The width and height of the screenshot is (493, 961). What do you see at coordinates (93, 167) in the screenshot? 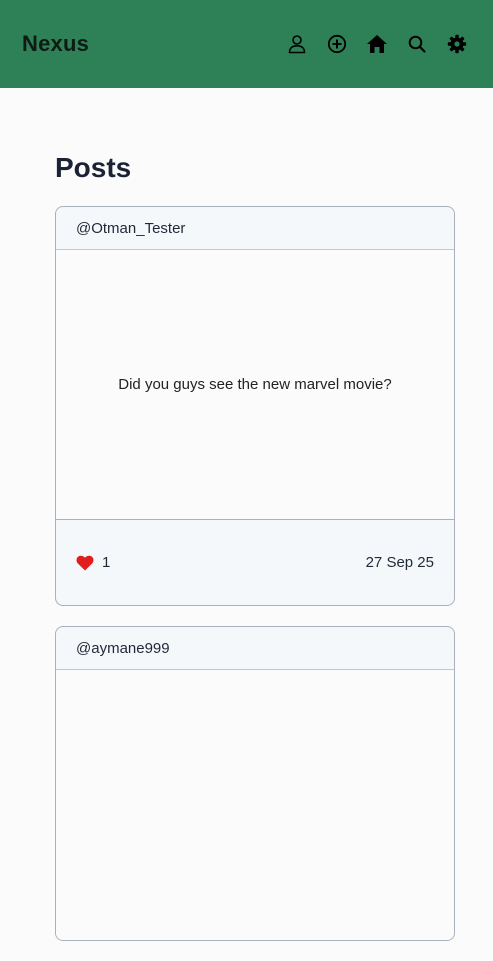
I see `page-title: Posts` at bounding box center [93, 167].